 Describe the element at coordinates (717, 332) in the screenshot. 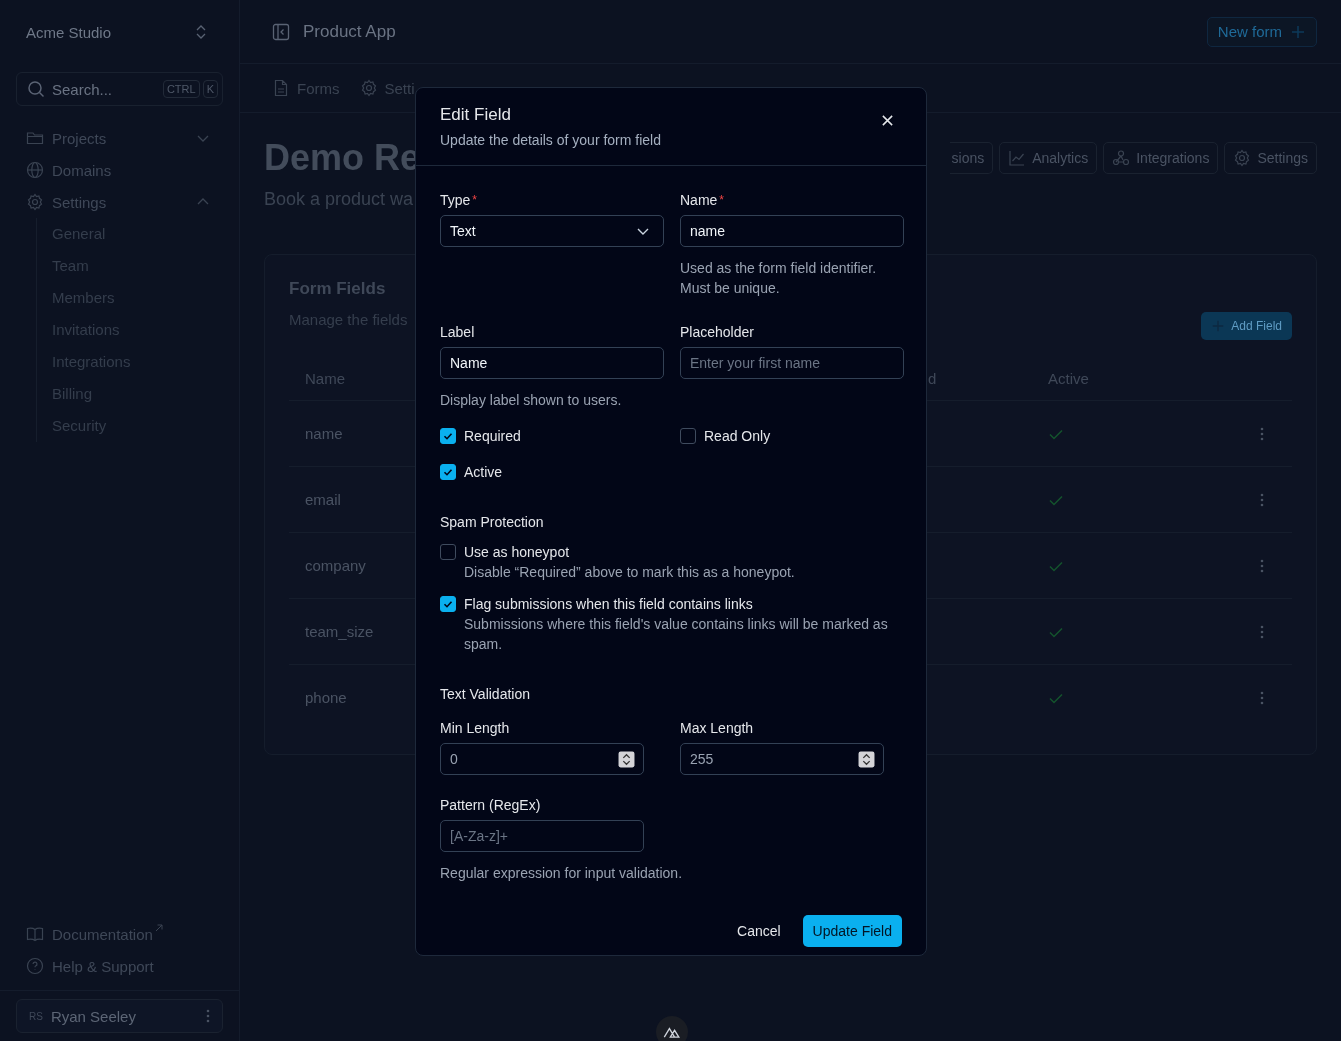

I see `field-label: Placeholder` at that location.